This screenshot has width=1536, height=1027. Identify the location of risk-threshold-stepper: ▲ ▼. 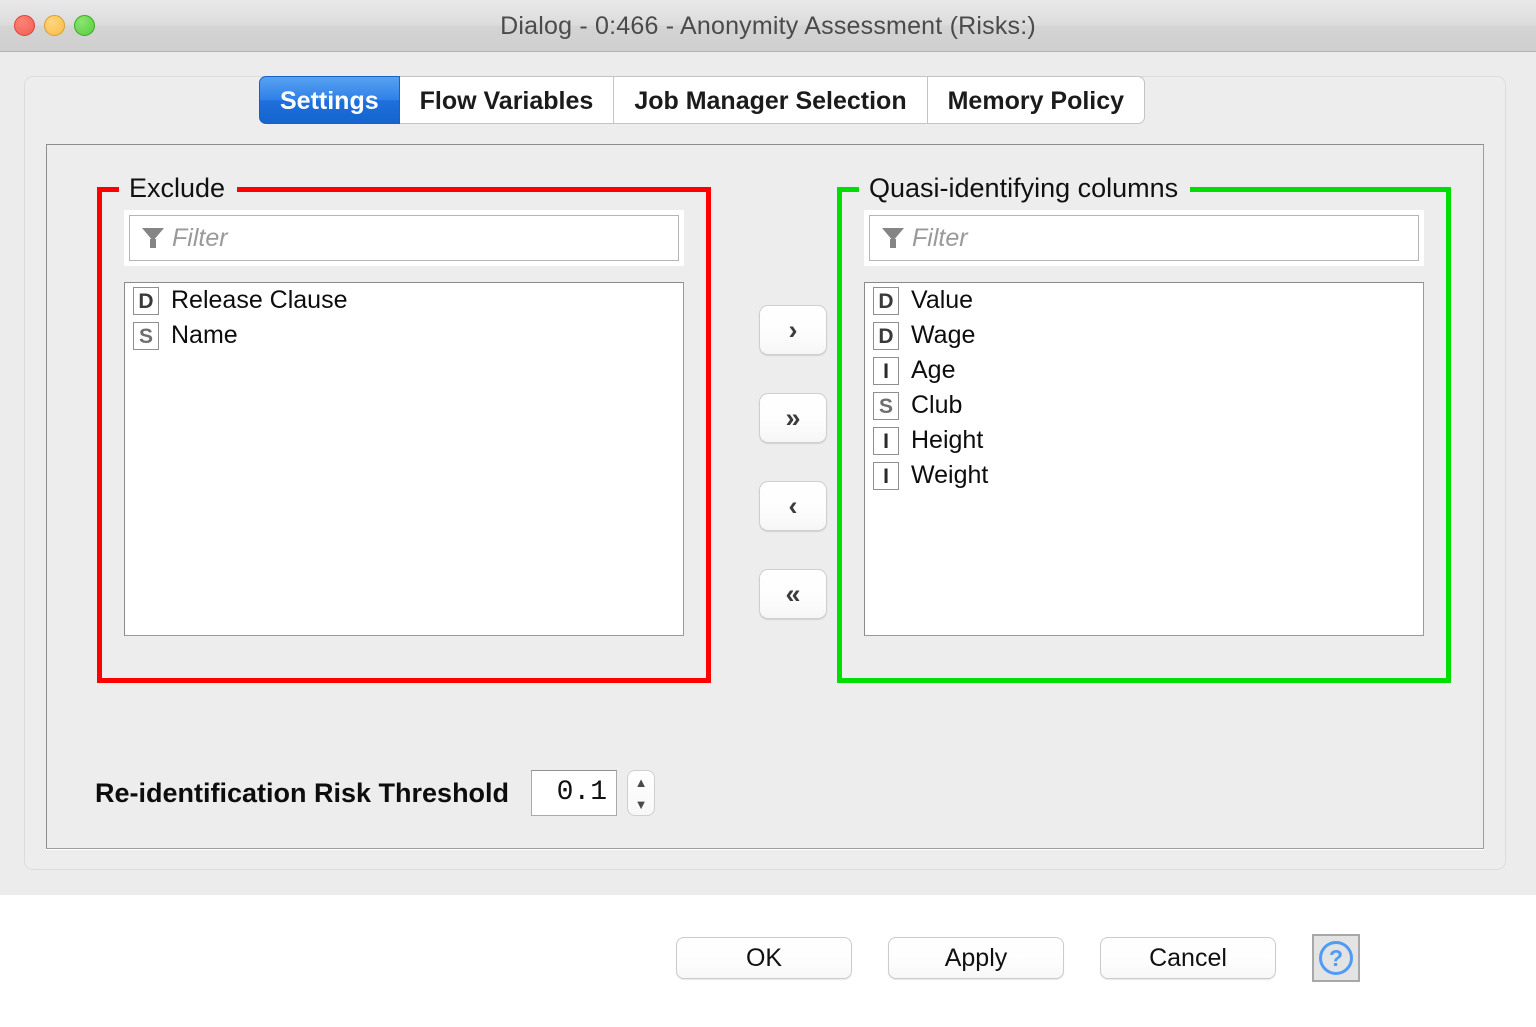
(641, 793).